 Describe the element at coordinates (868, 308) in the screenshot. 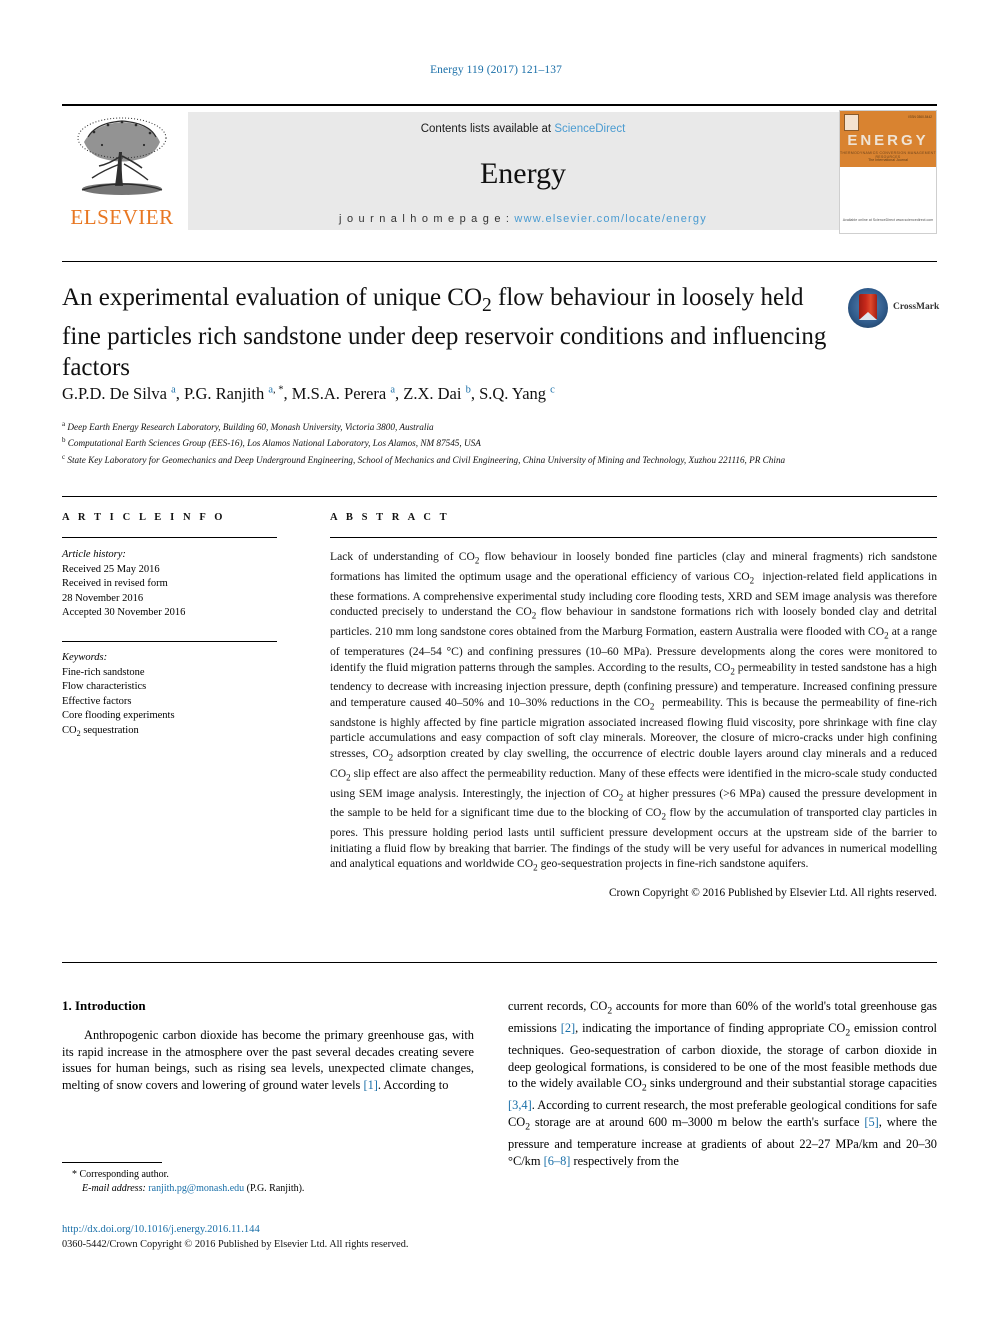

I see `crossmark-circle-icon` at that location.